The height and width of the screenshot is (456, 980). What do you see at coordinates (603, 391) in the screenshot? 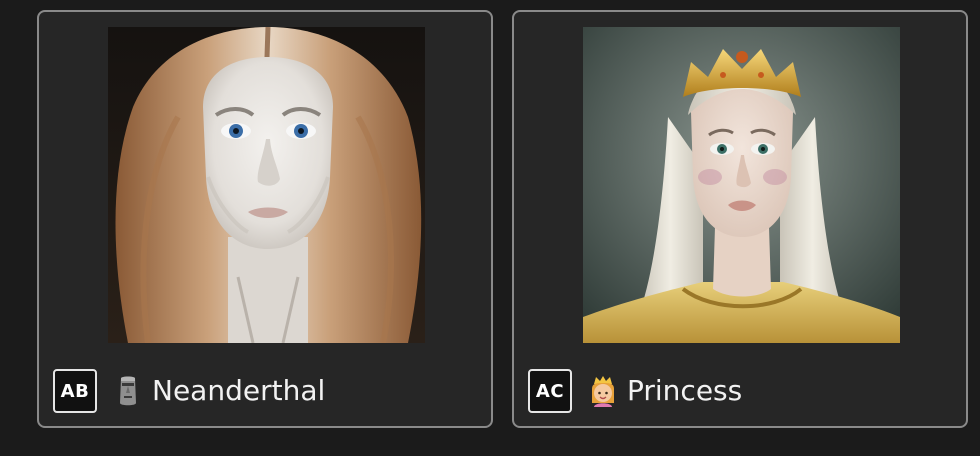
I see `princess-icon` at bounding box center [603, 391].